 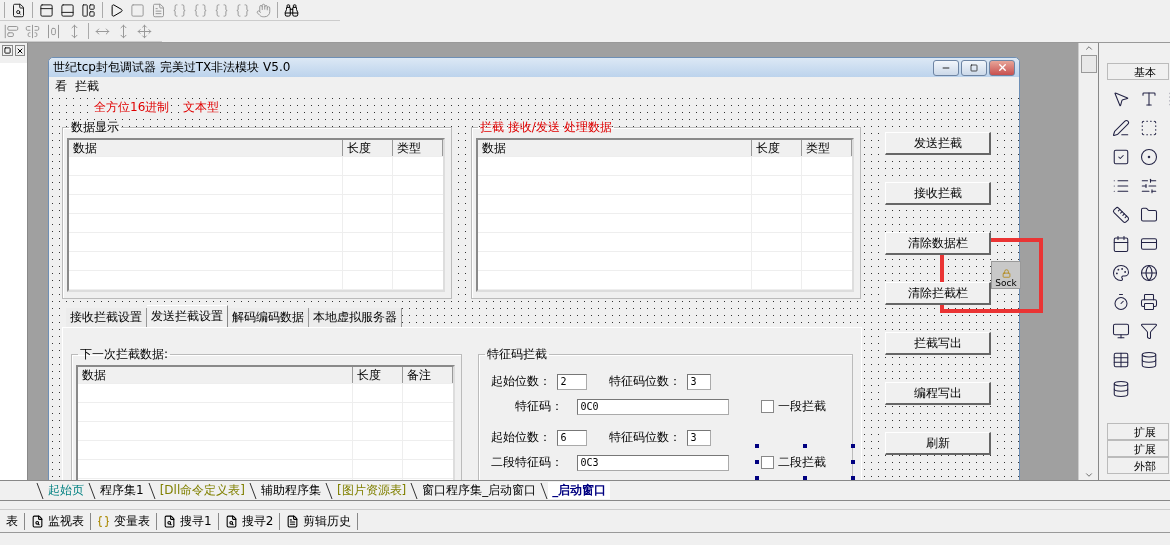 What do you see at coordinates (653, 462) in the screenshot?
I see `input-field: 0C3` at bounding box center [653, 462].